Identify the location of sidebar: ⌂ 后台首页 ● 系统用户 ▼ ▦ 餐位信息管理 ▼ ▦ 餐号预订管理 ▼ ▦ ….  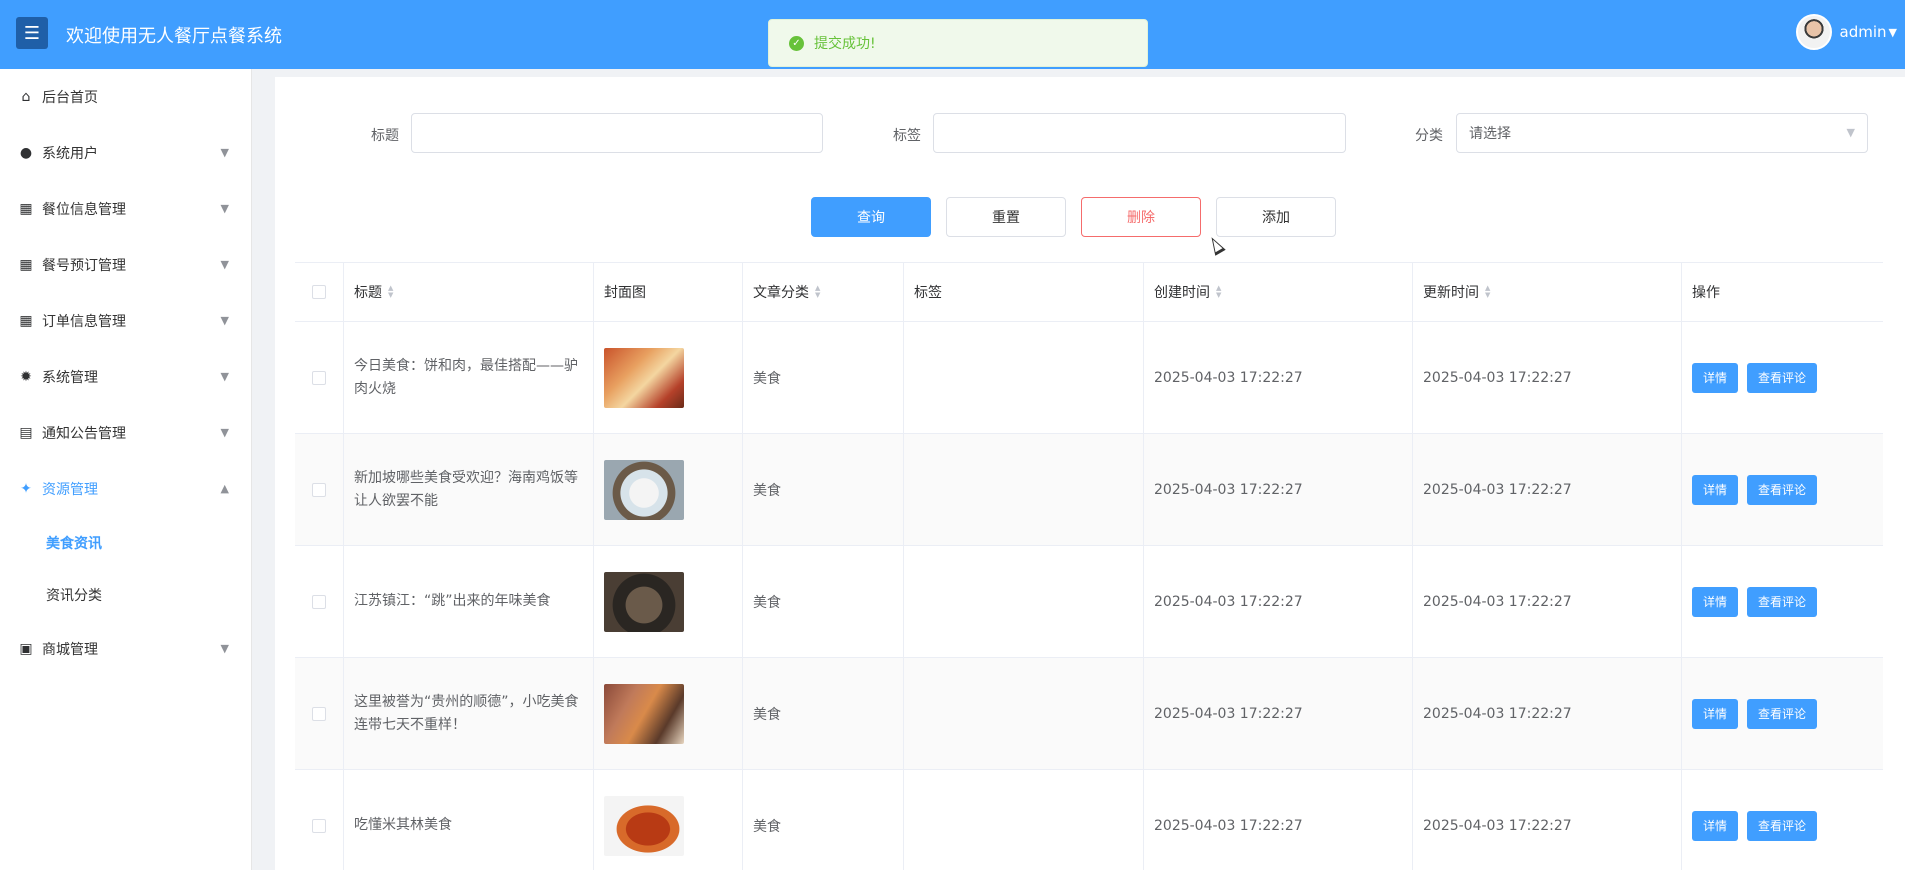
(126, 469).